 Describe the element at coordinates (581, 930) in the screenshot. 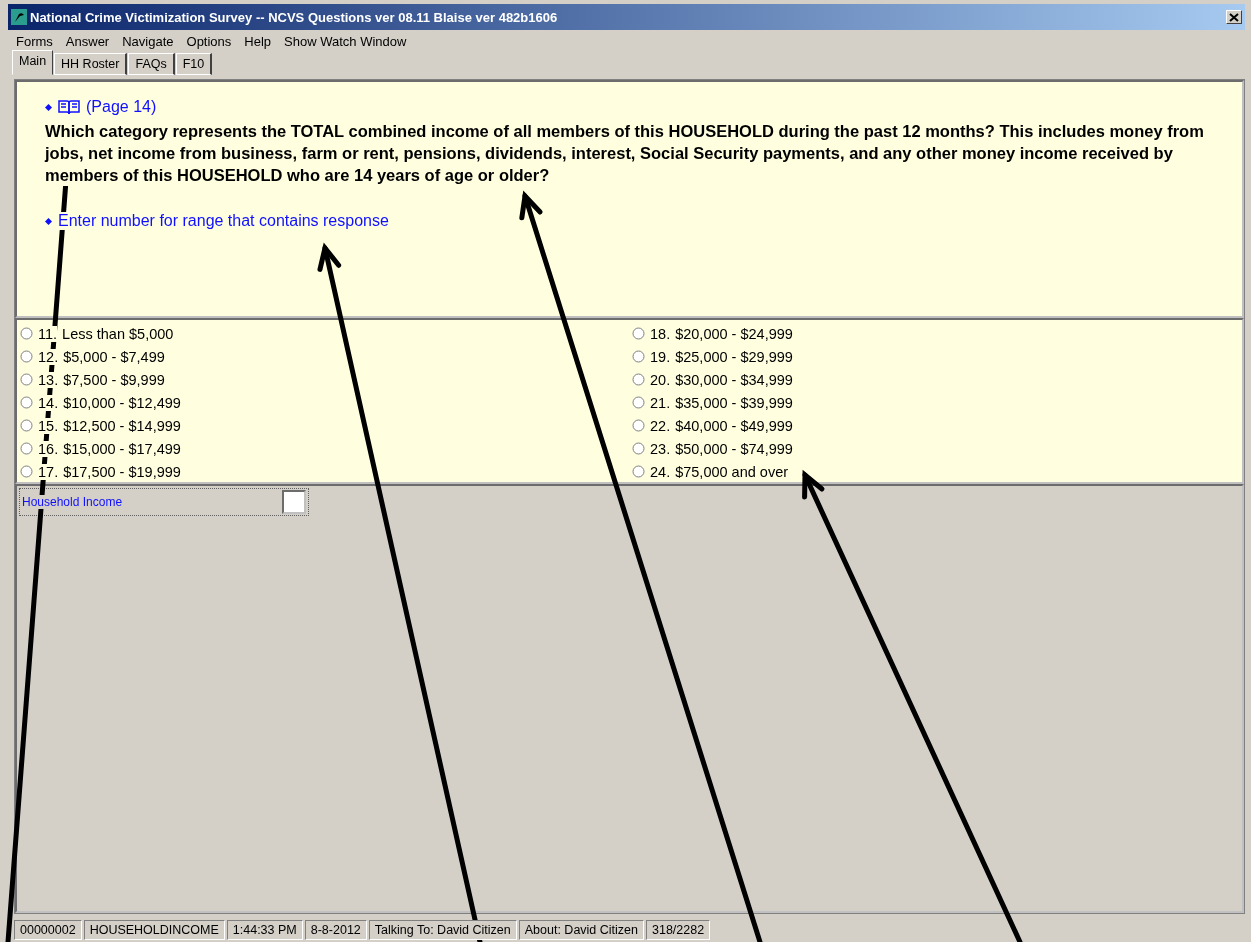

I see `status-cell: About: David Citizen` at that location.